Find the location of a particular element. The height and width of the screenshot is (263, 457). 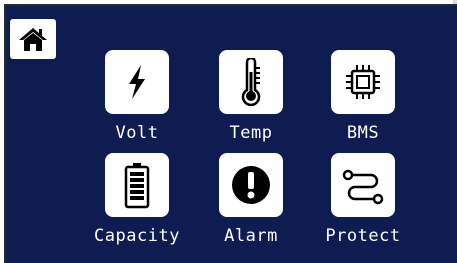

protect-icon-box is located at coordinates (363, 185).